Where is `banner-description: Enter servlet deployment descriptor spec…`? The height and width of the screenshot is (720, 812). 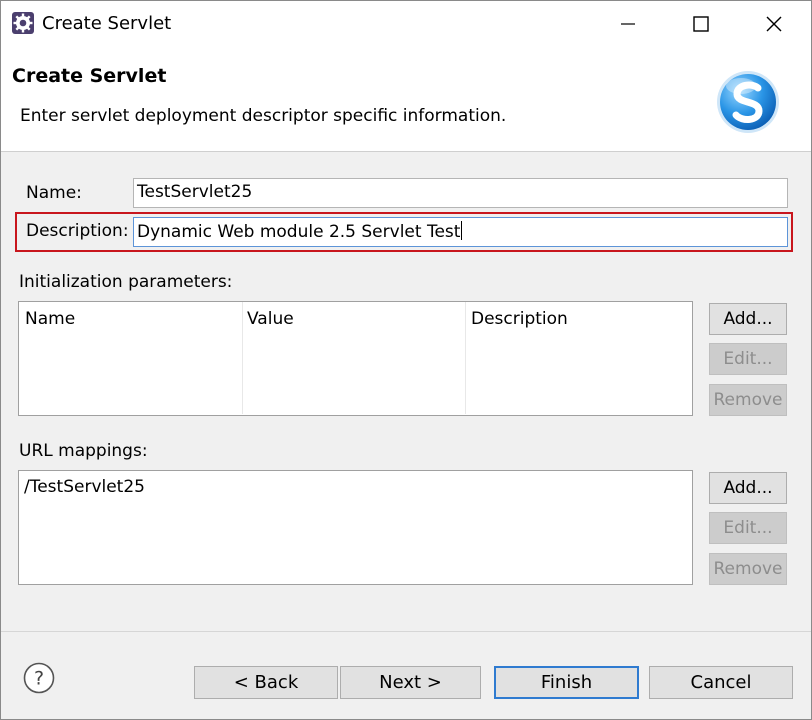 banner-description: Enter servlet deployment descriptor spec… is located at coordinates (263, 116).